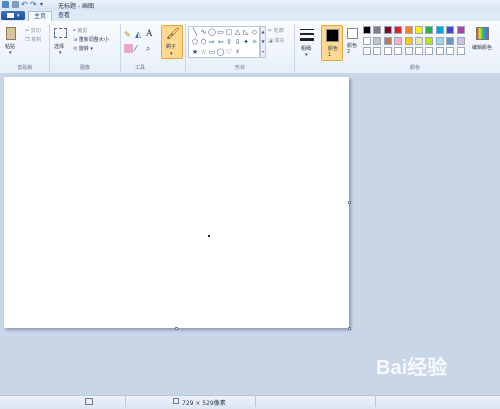  I want to click on resize-label: 重新调整大小, so click(93, 40).